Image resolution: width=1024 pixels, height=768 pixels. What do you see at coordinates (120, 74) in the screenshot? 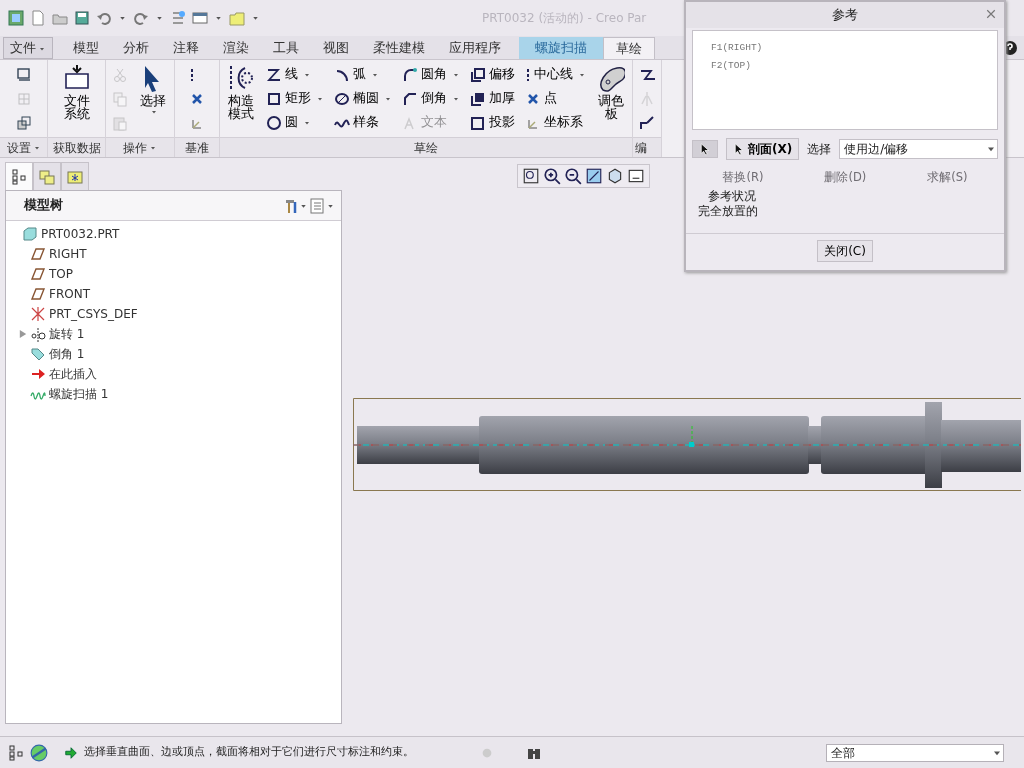
I see `scissors-icon` at bounding box center [120, 74].